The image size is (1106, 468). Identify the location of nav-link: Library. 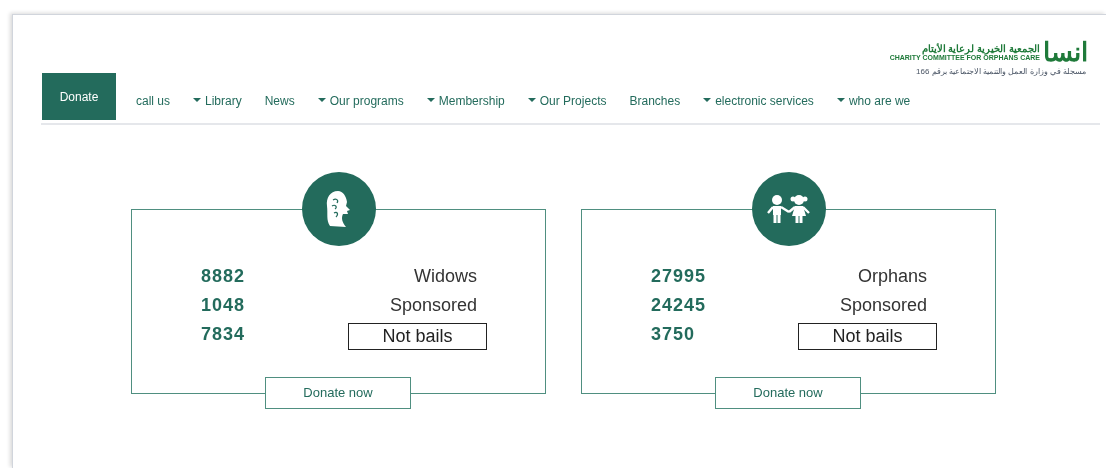
(217, 100).